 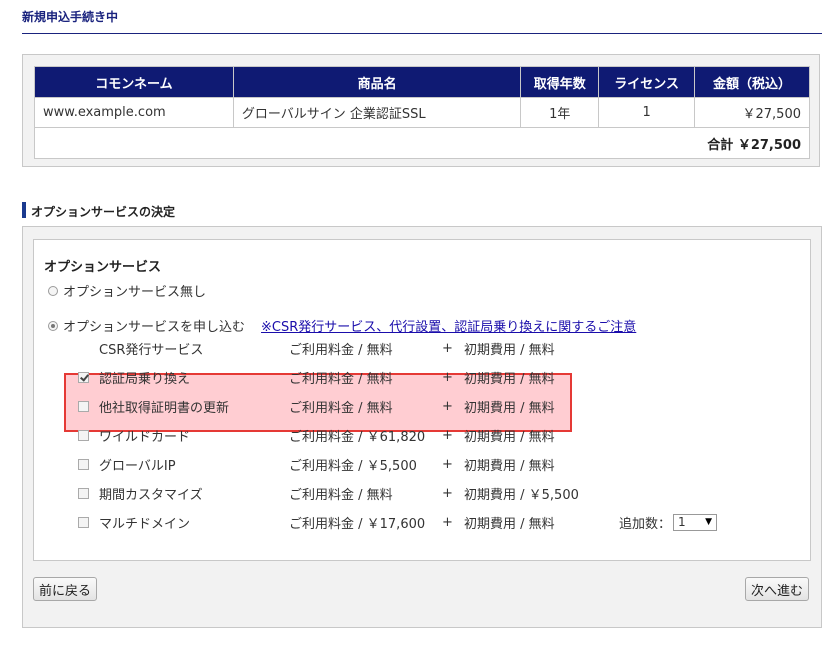 I want to click on checkbox-checked, so click(x=83, y=377).